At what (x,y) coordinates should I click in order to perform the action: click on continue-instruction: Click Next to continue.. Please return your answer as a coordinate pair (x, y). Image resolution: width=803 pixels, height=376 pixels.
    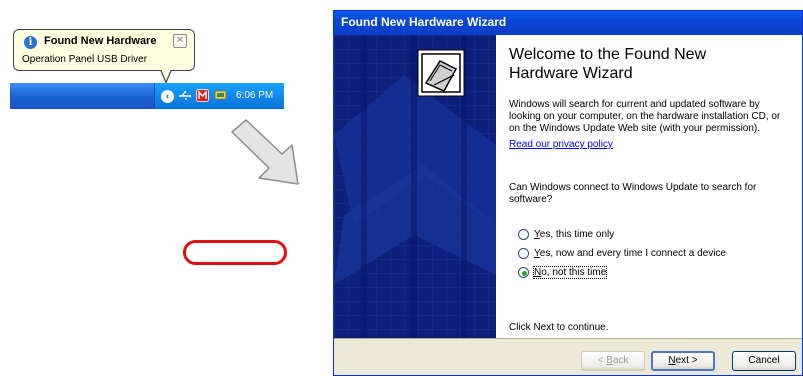
    Looking at the image, I should click on (559, 327).